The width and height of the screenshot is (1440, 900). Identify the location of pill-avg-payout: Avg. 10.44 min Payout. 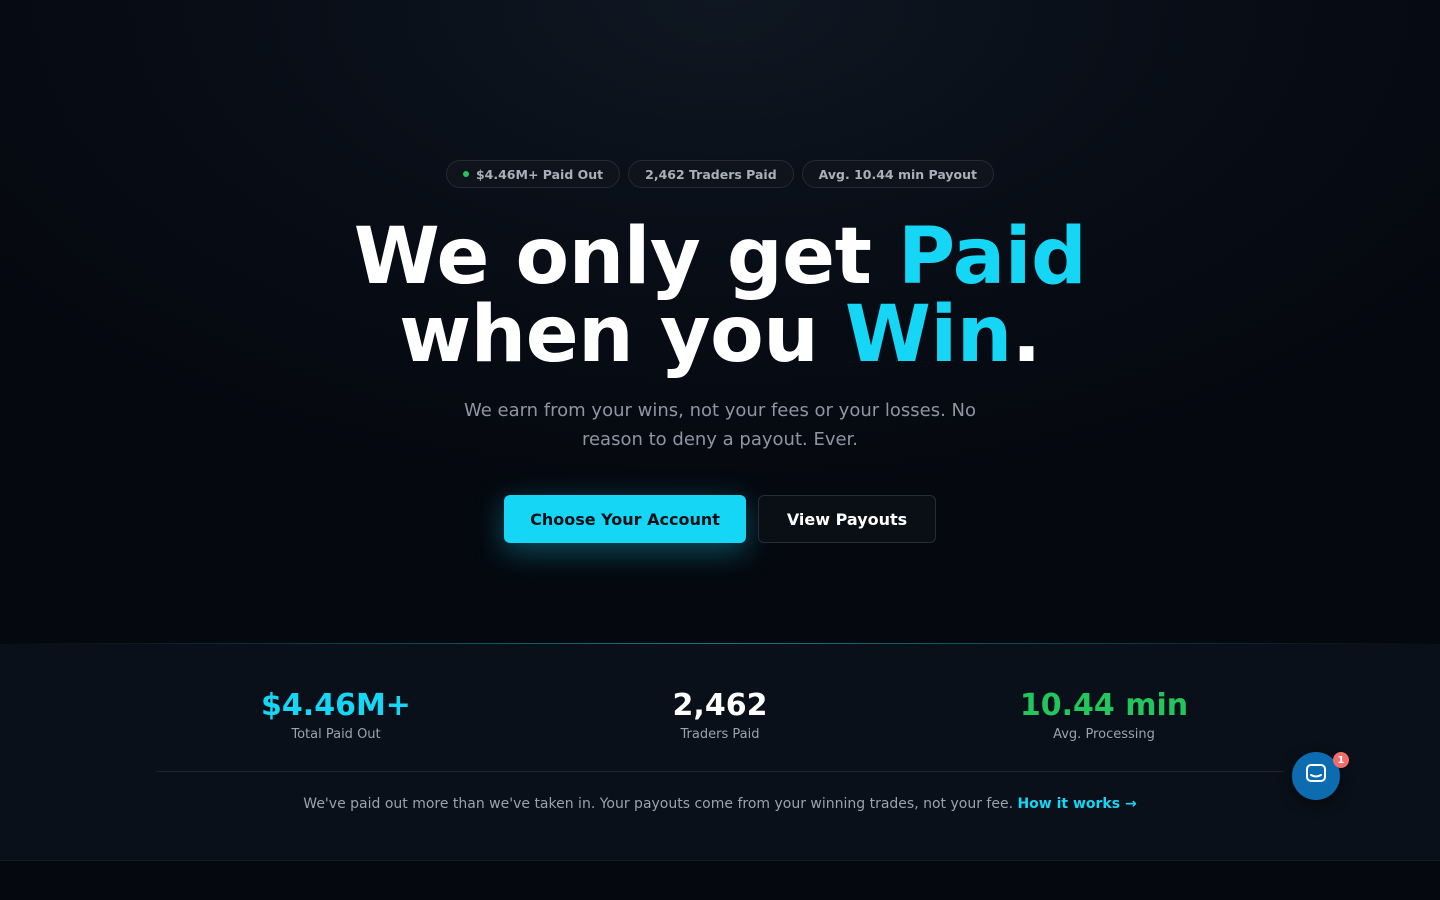
(898, 174).